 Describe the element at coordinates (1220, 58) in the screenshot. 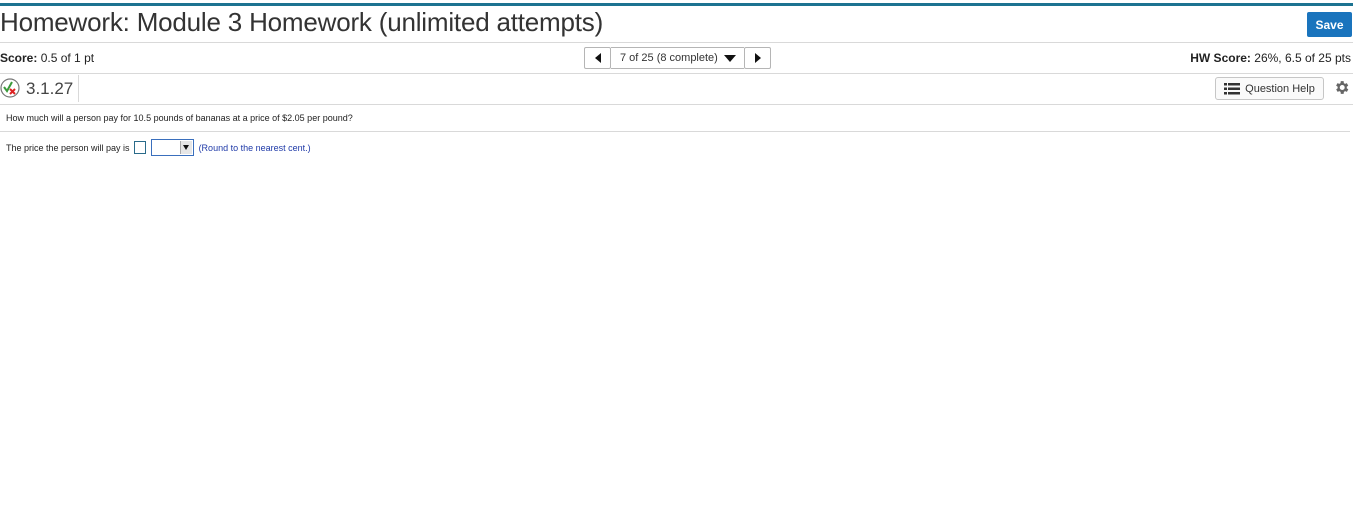

I see `hw-score-label: HW Score:` at that location.